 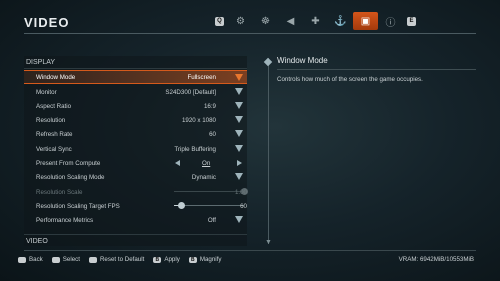 What do you see at coordinates (54, 106) in the screenshot?
I see `setting-label: Aspect Ratio` at bounding box center [54, 106].